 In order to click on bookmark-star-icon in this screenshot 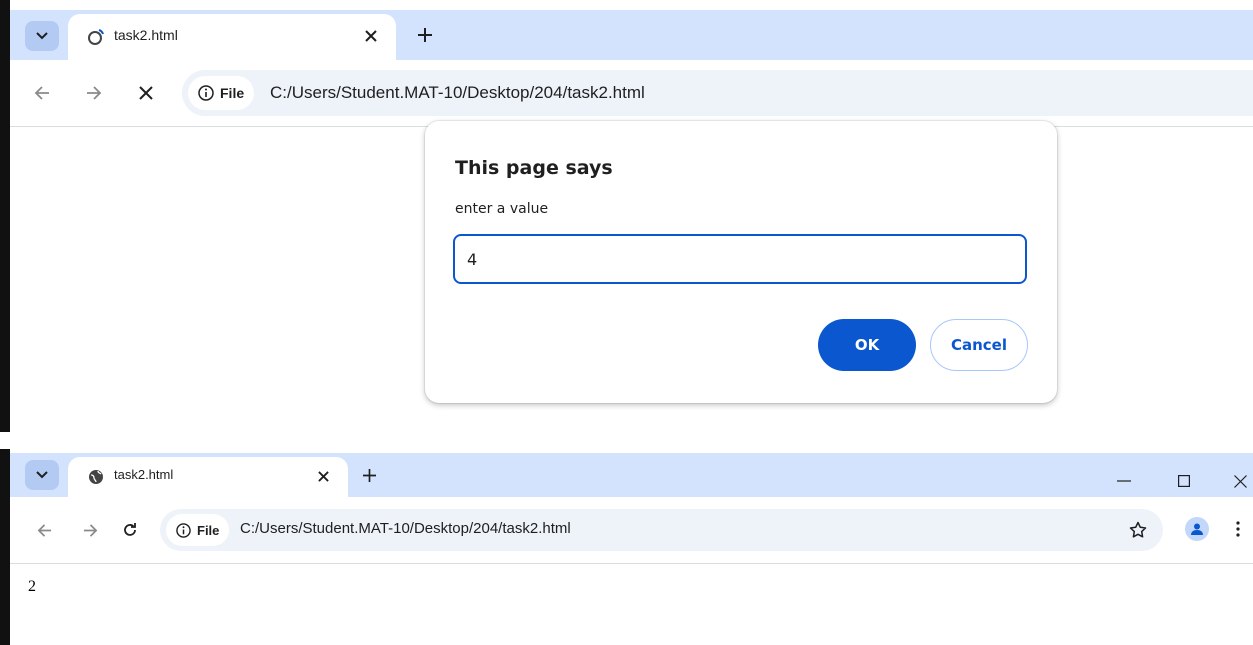, I will do `click(1138, 530)`.